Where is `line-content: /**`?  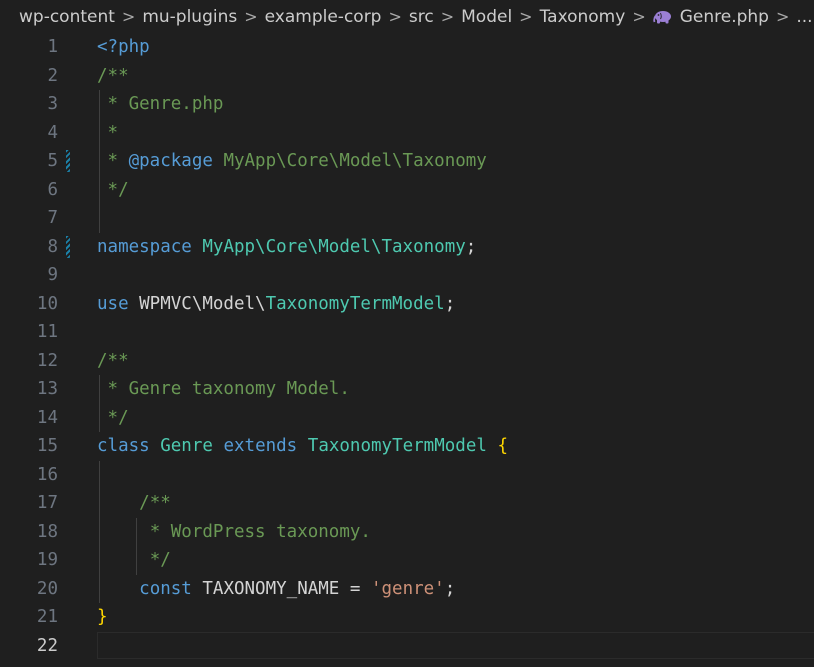
line-content: /** is located at coordinates (113, 76).